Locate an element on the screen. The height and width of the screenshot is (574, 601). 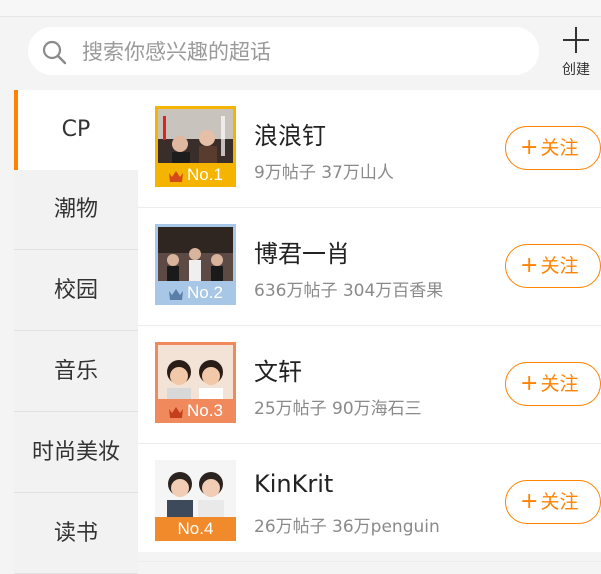
rank-badge: No.1 is located at coordinates (195, 175).